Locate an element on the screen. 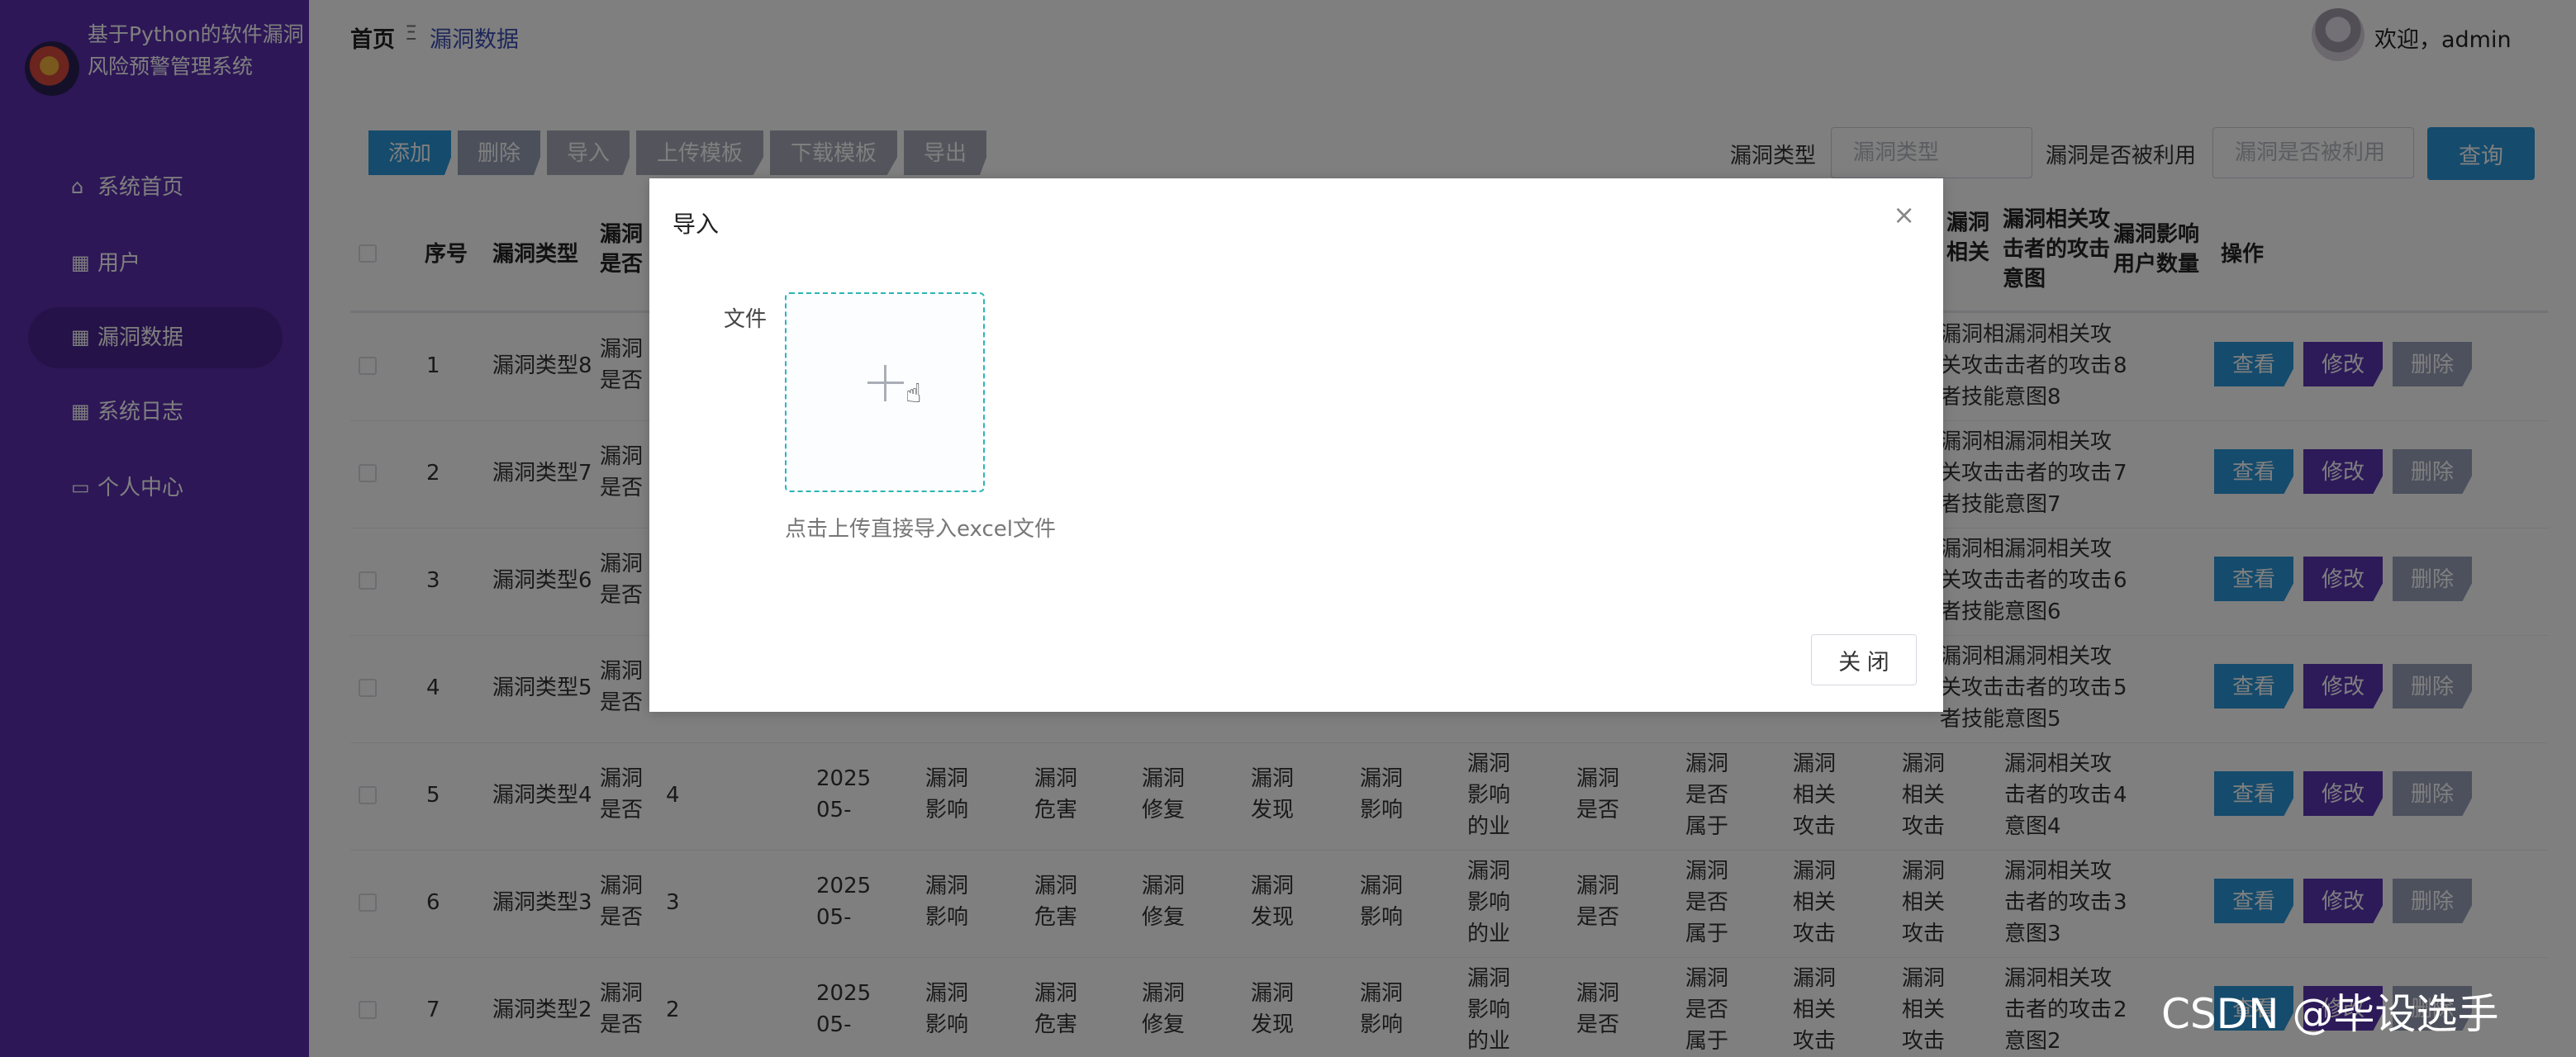 The height and width of the screenshot is (1057, 2576). file-label: 文件 is located at coordinates (746, 319).